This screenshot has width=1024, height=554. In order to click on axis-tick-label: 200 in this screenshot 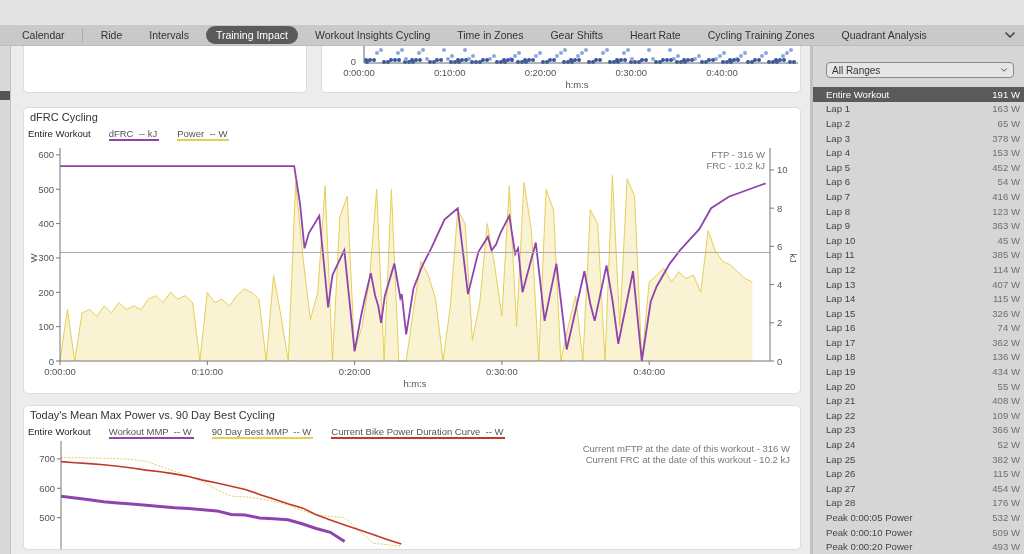, I will do `click(46, 292)`.